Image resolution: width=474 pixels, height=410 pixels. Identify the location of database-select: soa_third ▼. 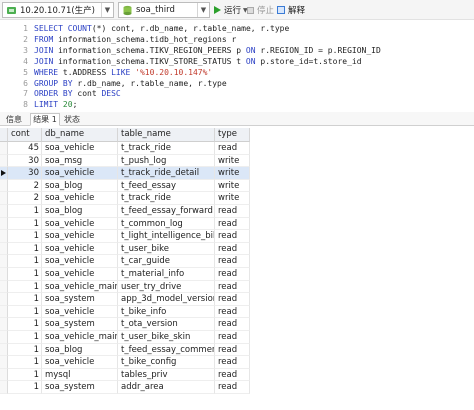
(164, 10).